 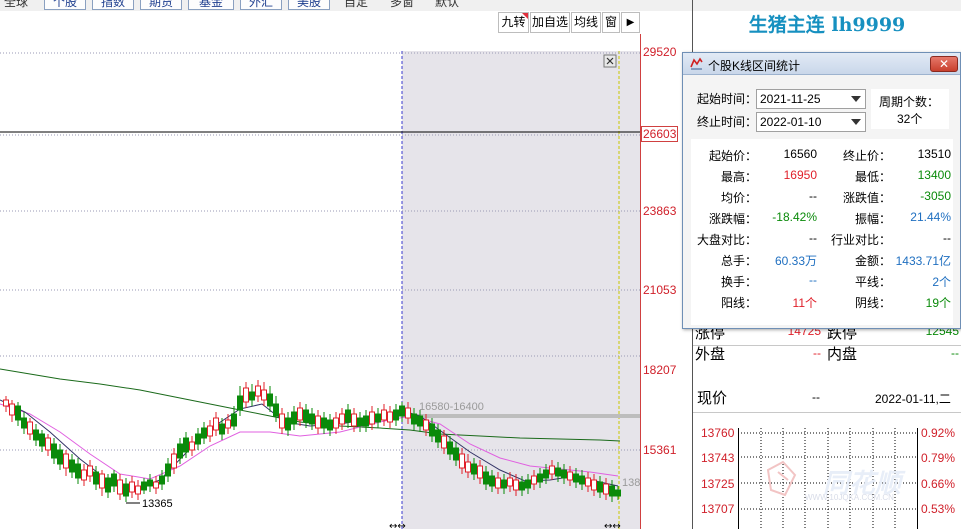 I want to click on mini-price-label: 13725, so click(x=718, y=484).